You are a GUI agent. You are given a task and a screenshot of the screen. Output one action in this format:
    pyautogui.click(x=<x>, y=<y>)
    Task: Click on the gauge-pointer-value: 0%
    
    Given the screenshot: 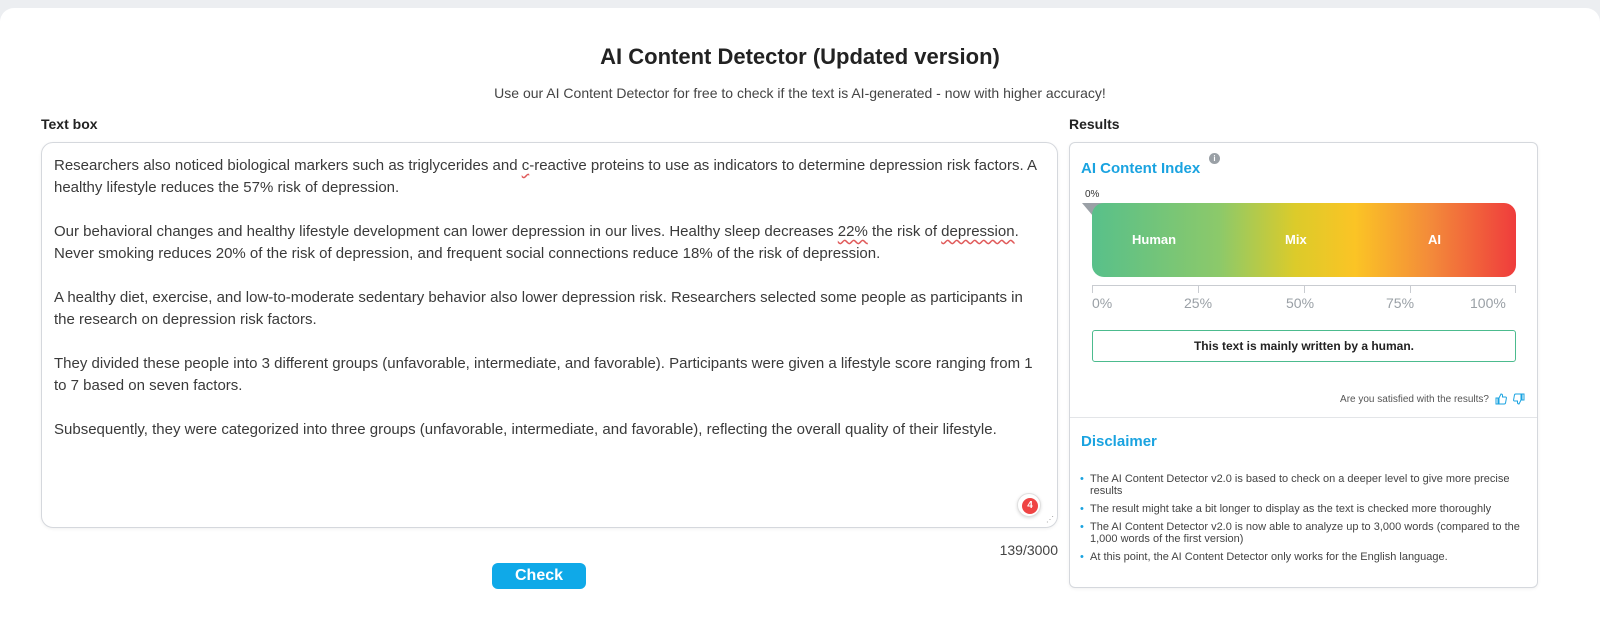 What is the action you would take?
    pyautogui.click(x=1092, y=194)
    